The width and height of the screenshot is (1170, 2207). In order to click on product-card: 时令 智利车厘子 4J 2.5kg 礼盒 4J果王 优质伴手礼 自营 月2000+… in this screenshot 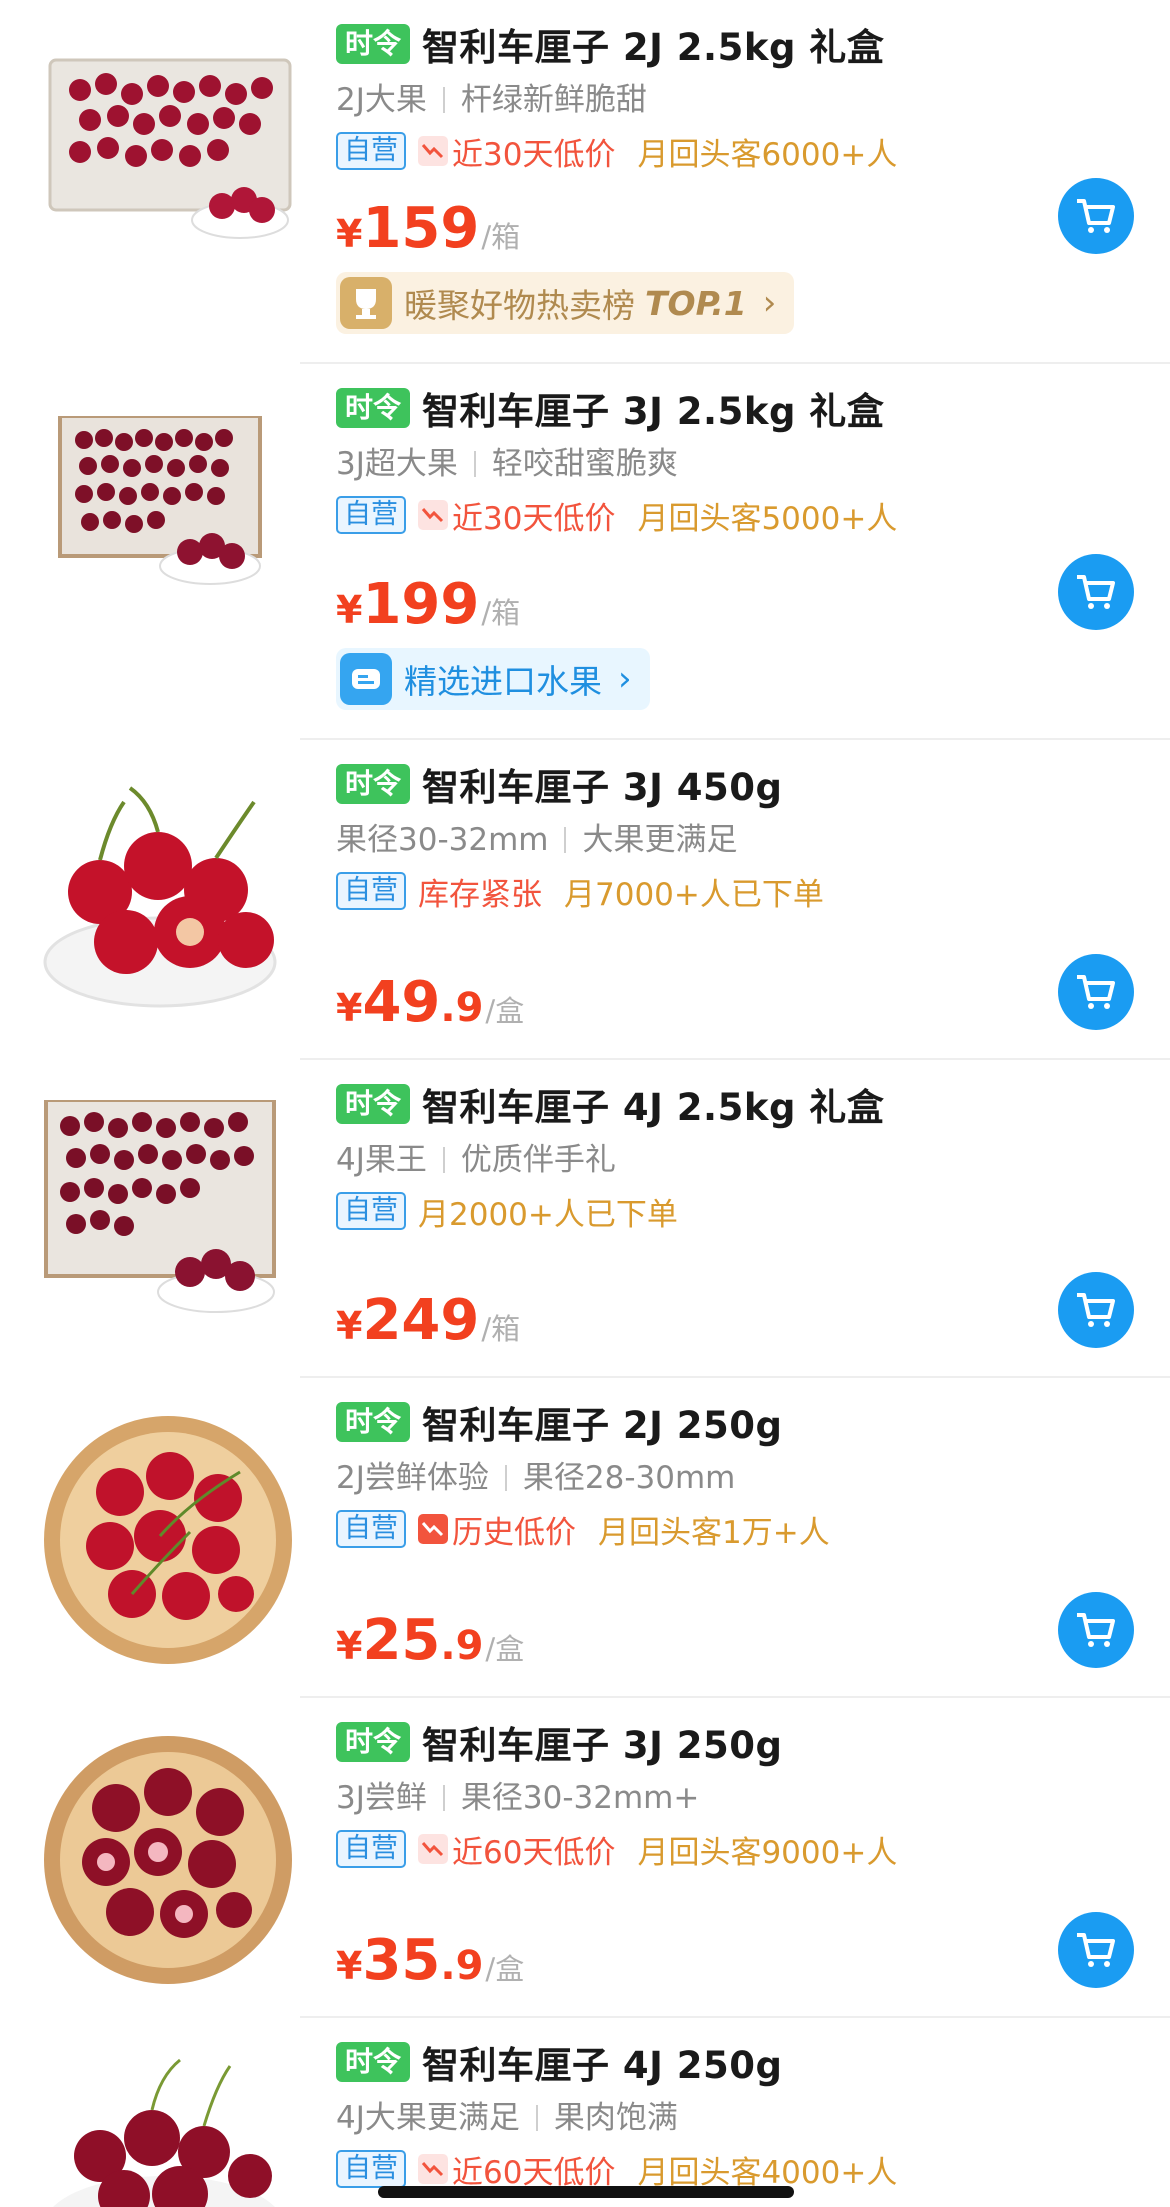, I will do `click(585, 1219)`.